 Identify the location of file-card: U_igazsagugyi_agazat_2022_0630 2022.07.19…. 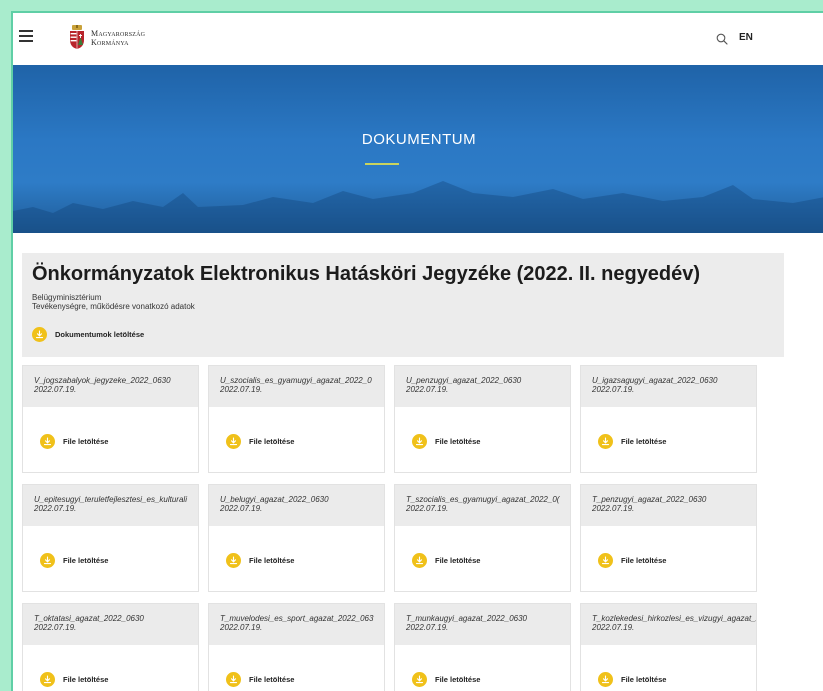
(668, 419).